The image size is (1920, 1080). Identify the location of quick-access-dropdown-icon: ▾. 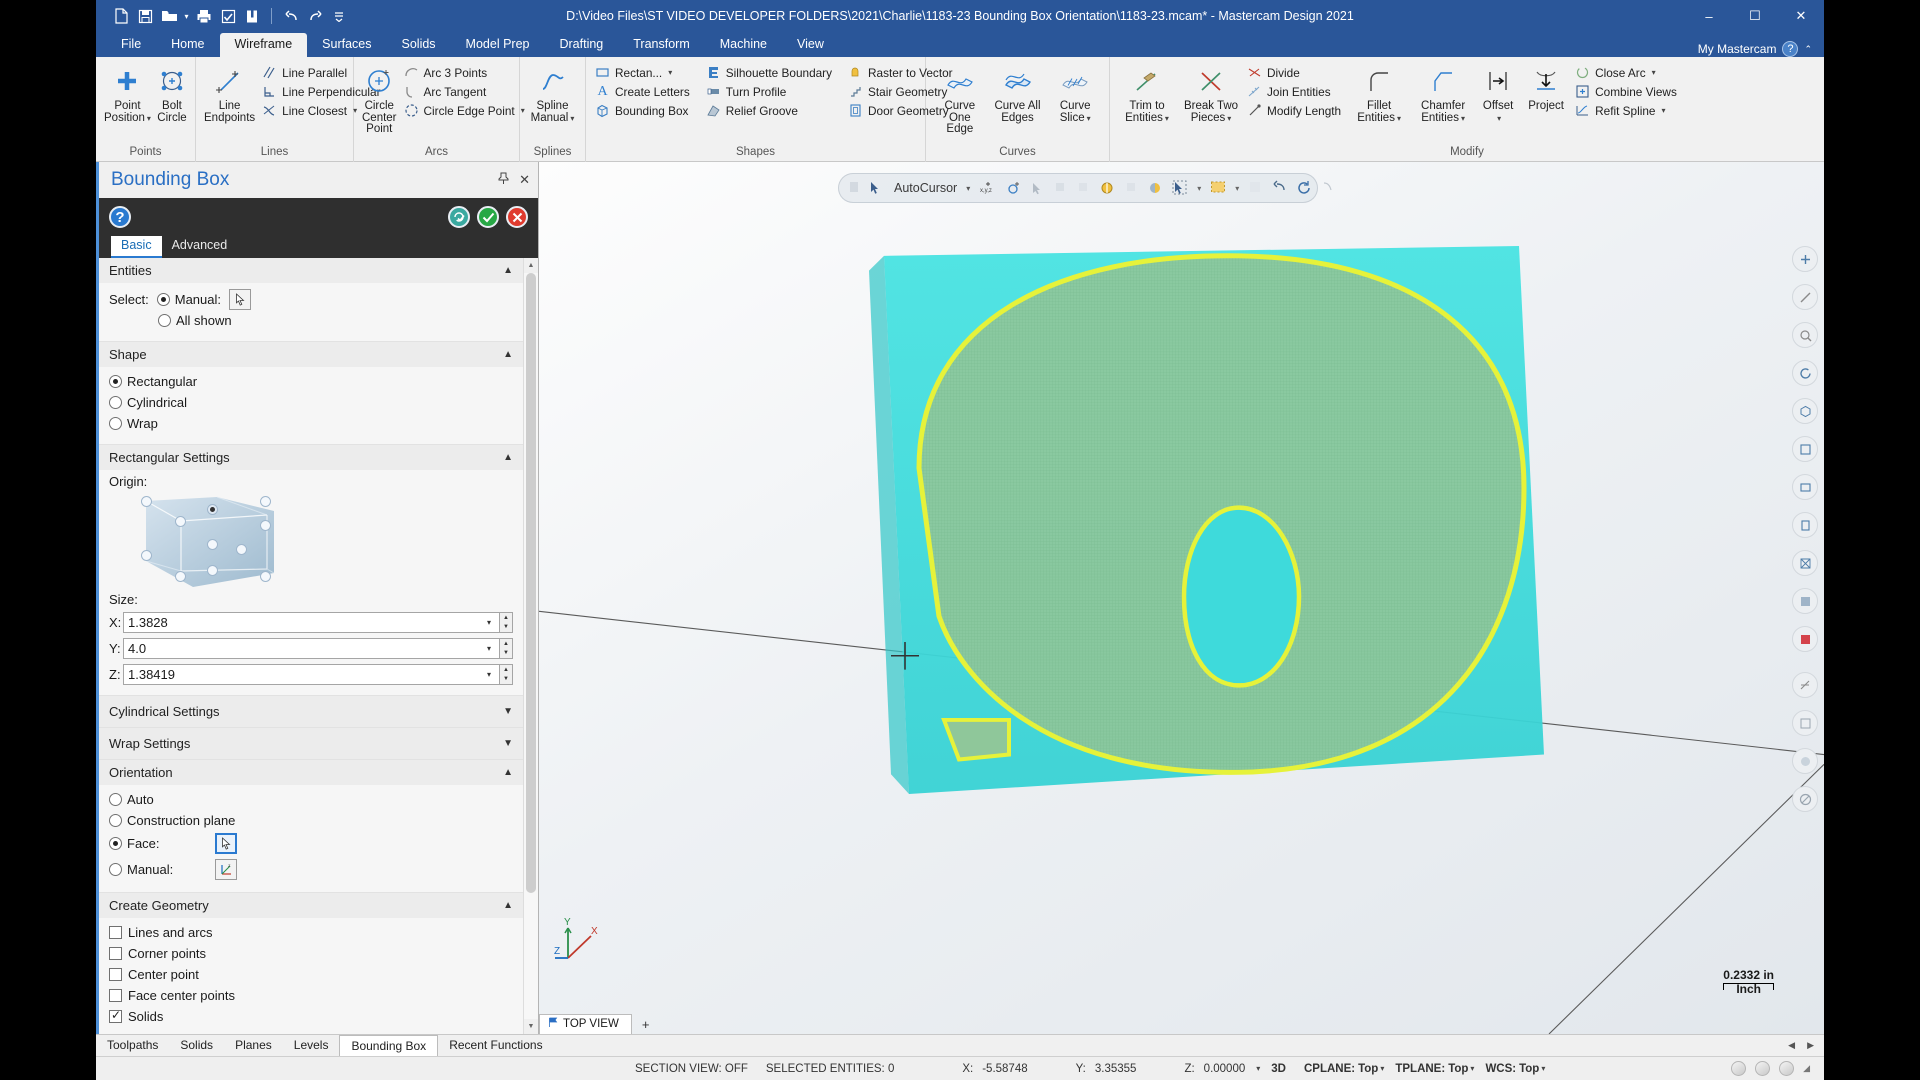
(186, 16).